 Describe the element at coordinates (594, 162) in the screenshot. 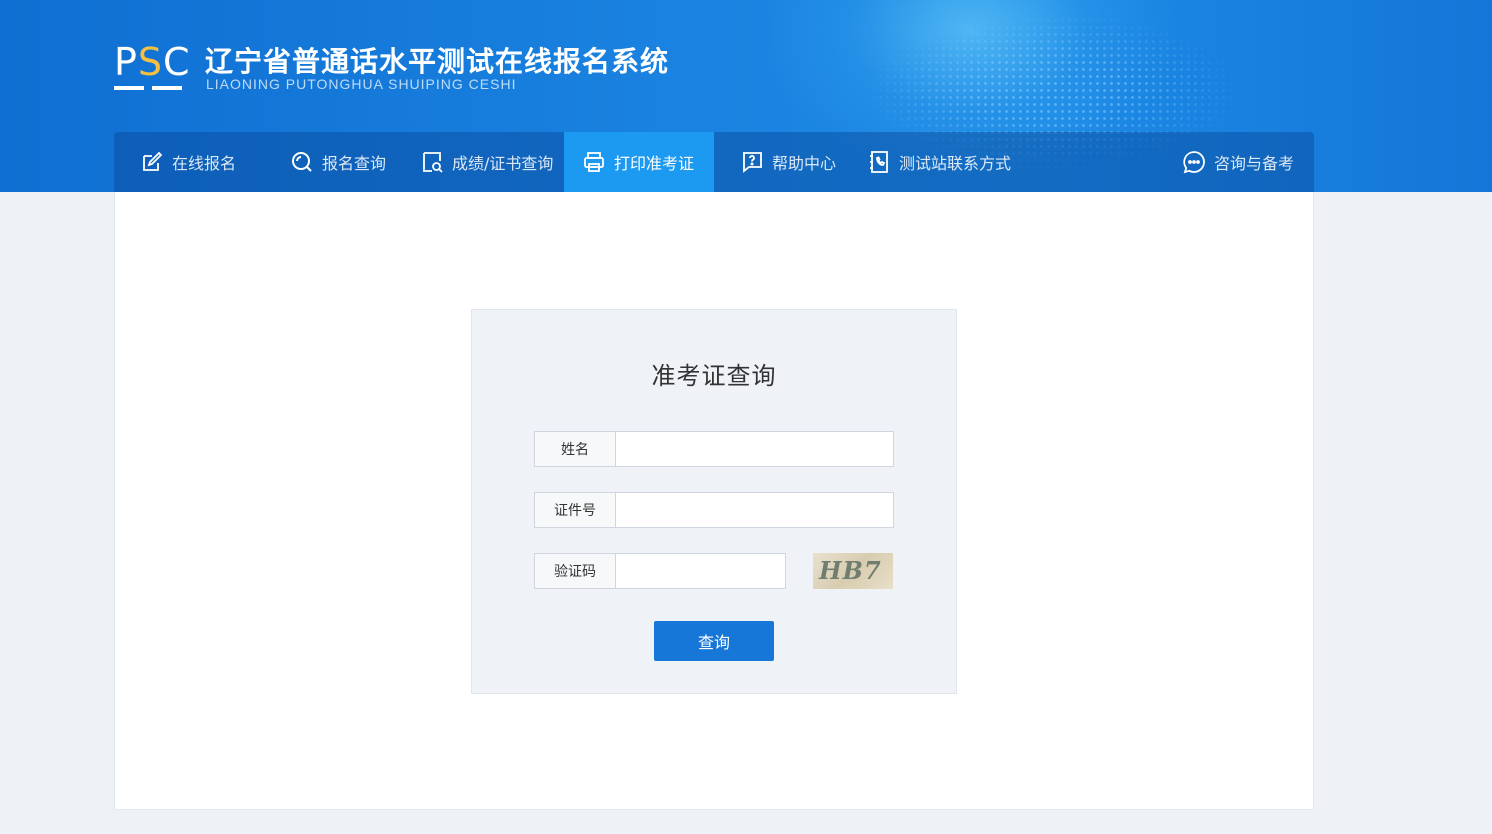

I see `printer-icon` at that location.